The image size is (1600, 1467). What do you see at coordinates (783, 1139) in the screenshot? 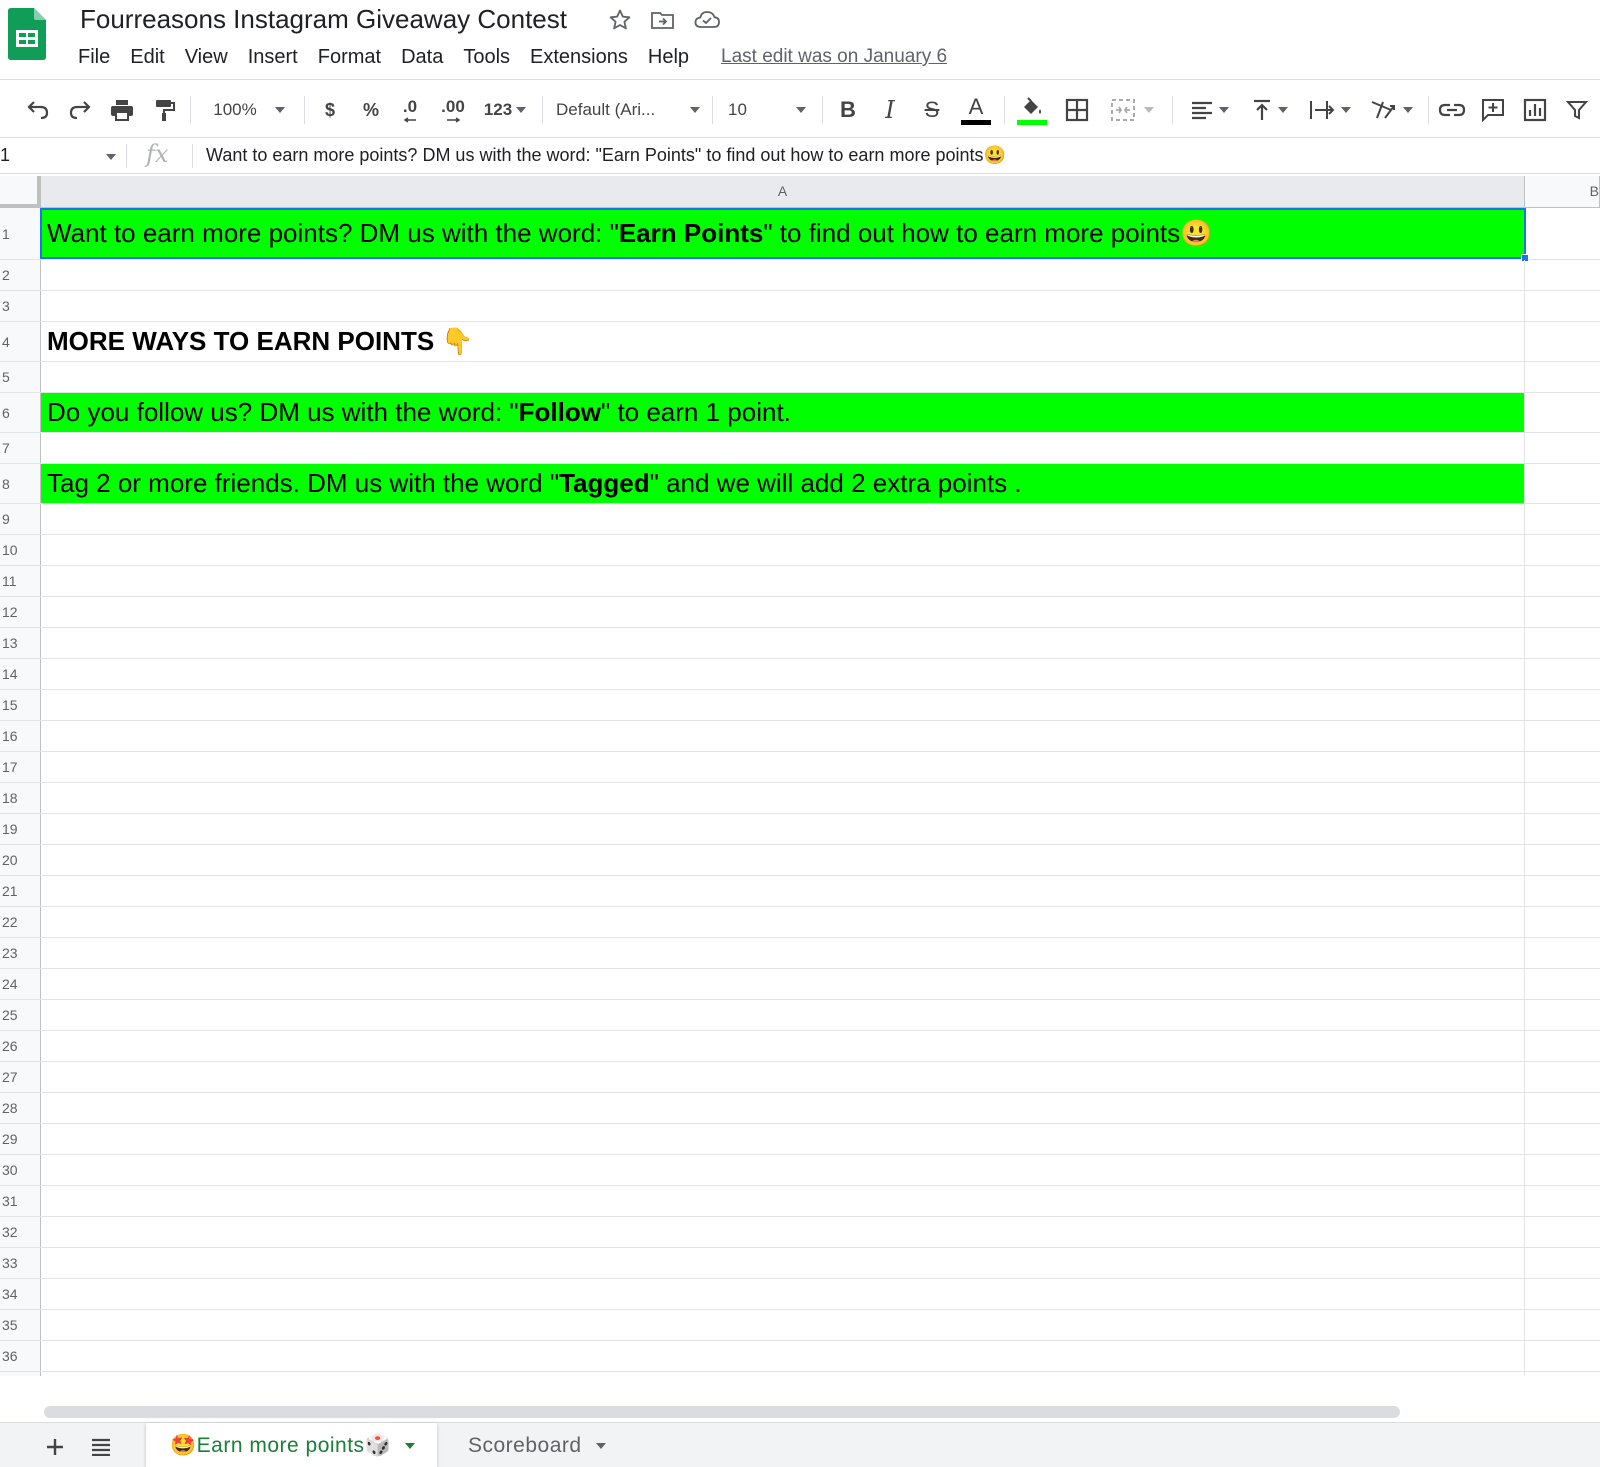
I see `cell-a29` at bounding box center [783, 1139].